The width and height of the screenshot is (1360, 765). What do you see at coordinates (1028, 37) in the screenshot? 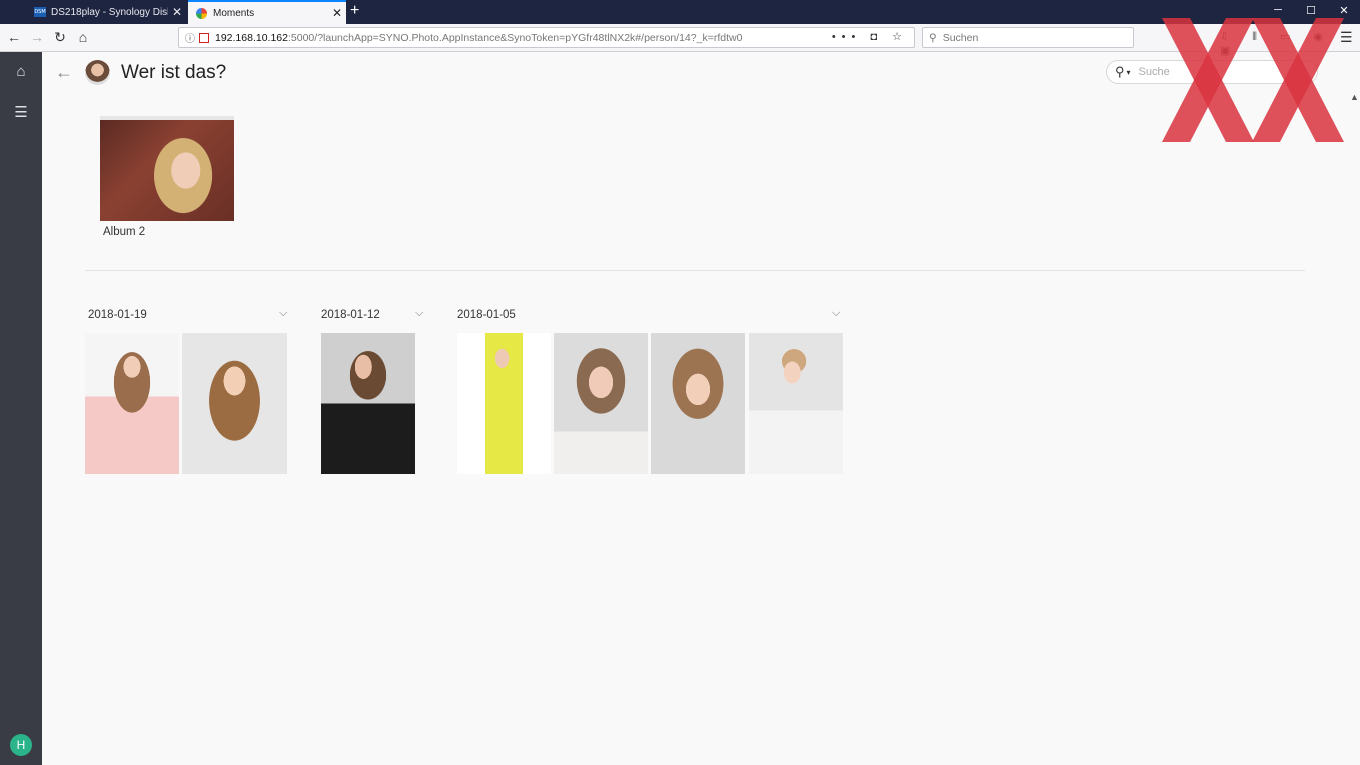
I see `browser-search-field: ⚲ Suchen` at bounding box center [1028, 37].